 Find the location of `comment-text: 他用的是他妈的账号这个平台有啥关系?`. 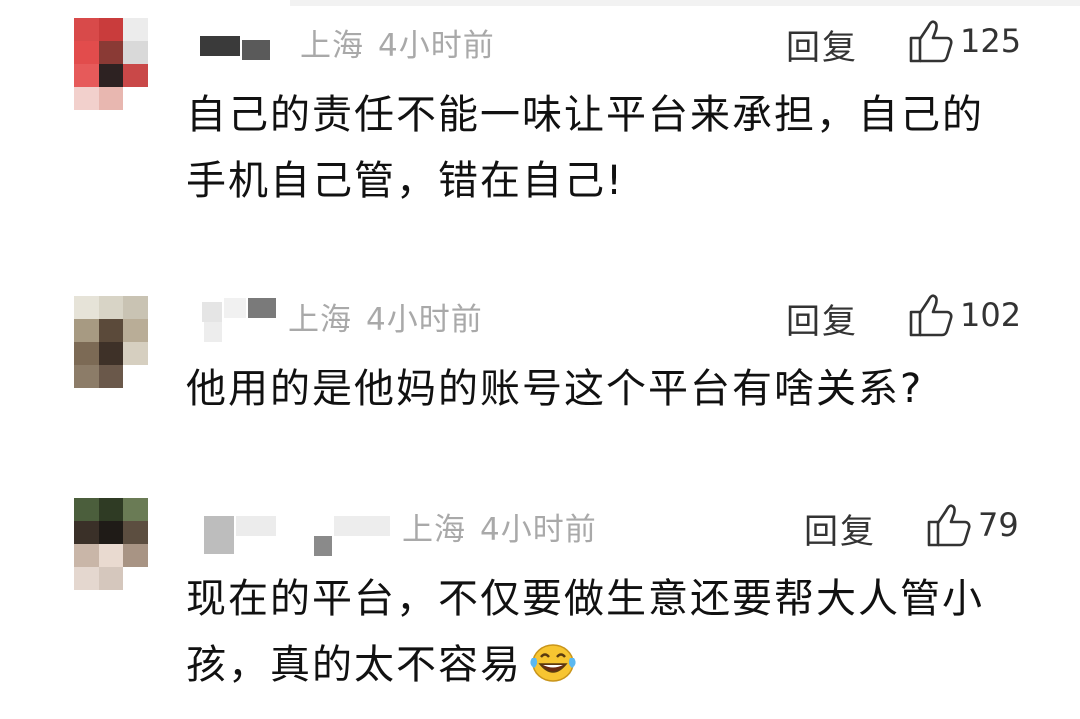

comment-text: 他用的是他妈的账号这个平台有啥关系? is located at coordinates (555, 389).